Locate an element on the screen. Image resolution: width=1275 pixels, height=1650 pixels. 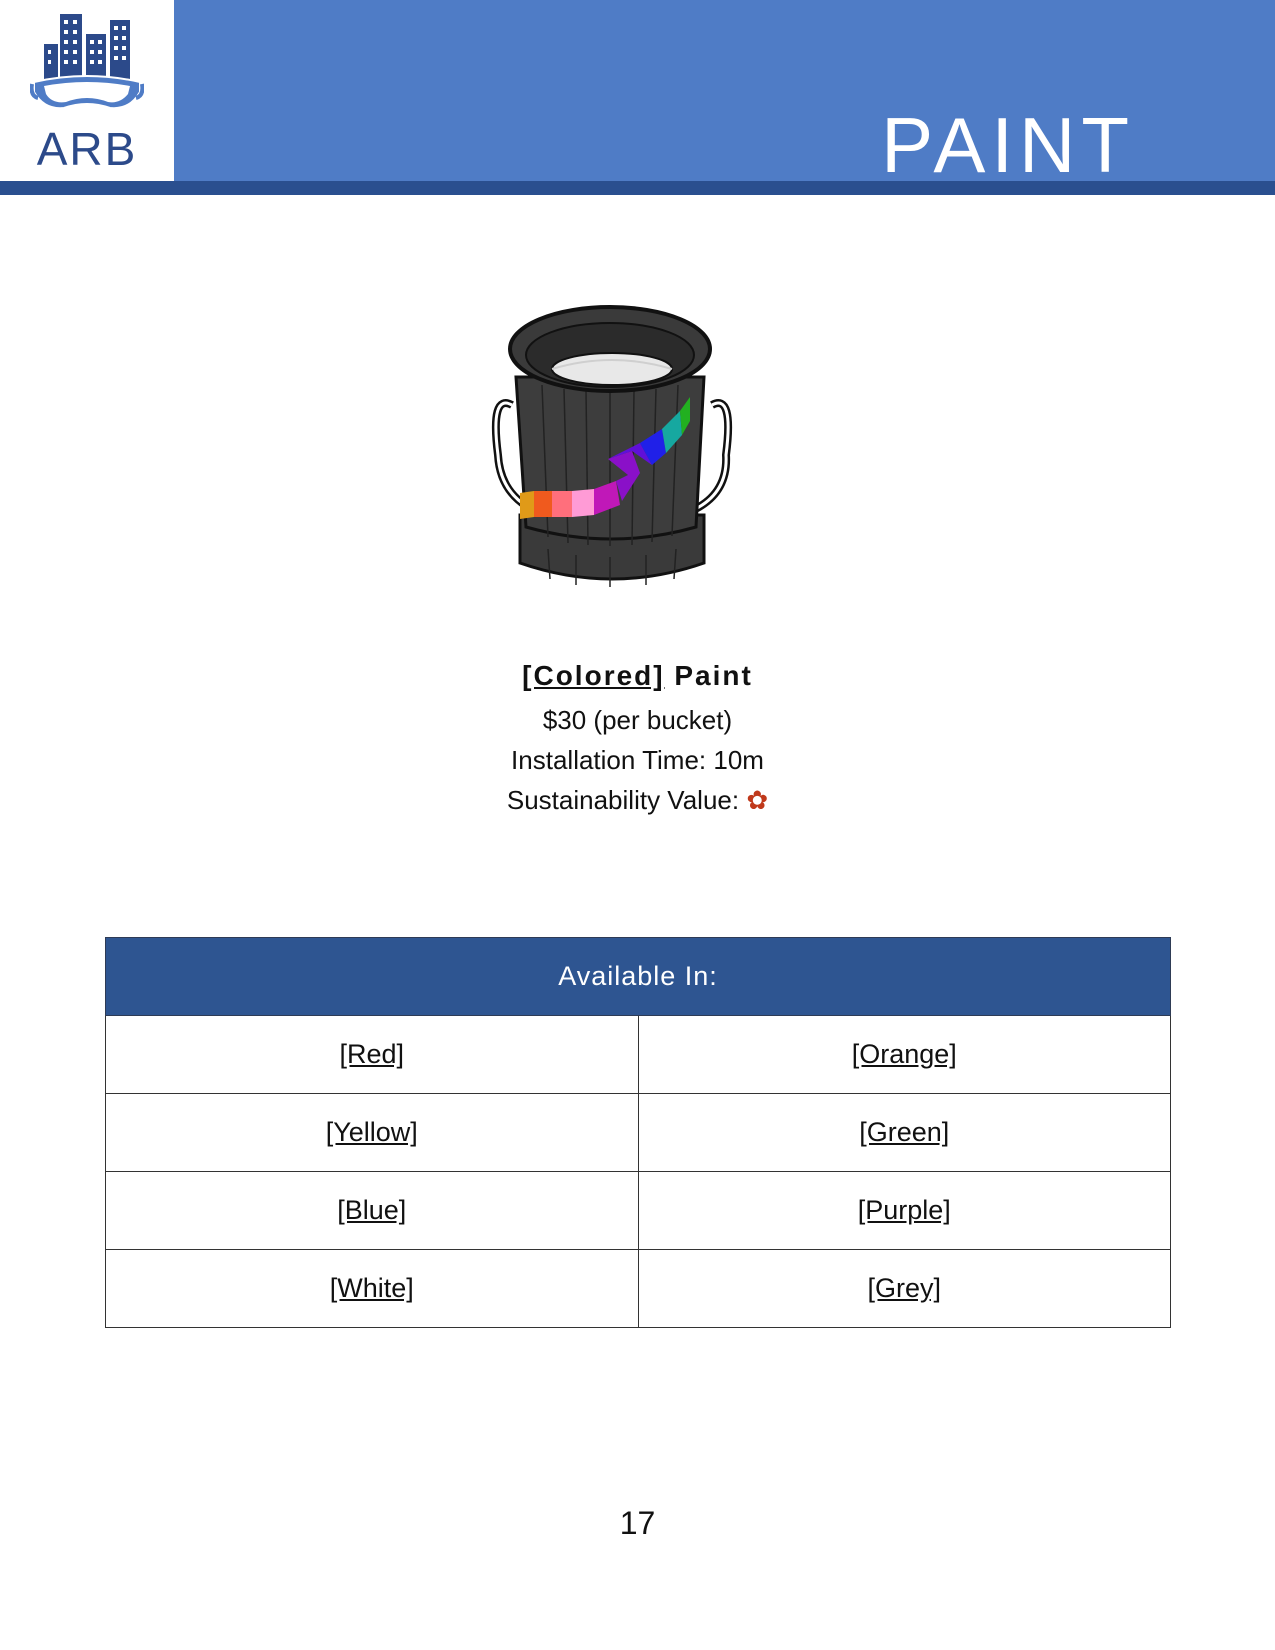
product-name: [Colored] Paint is located at coordinates (637, 676).